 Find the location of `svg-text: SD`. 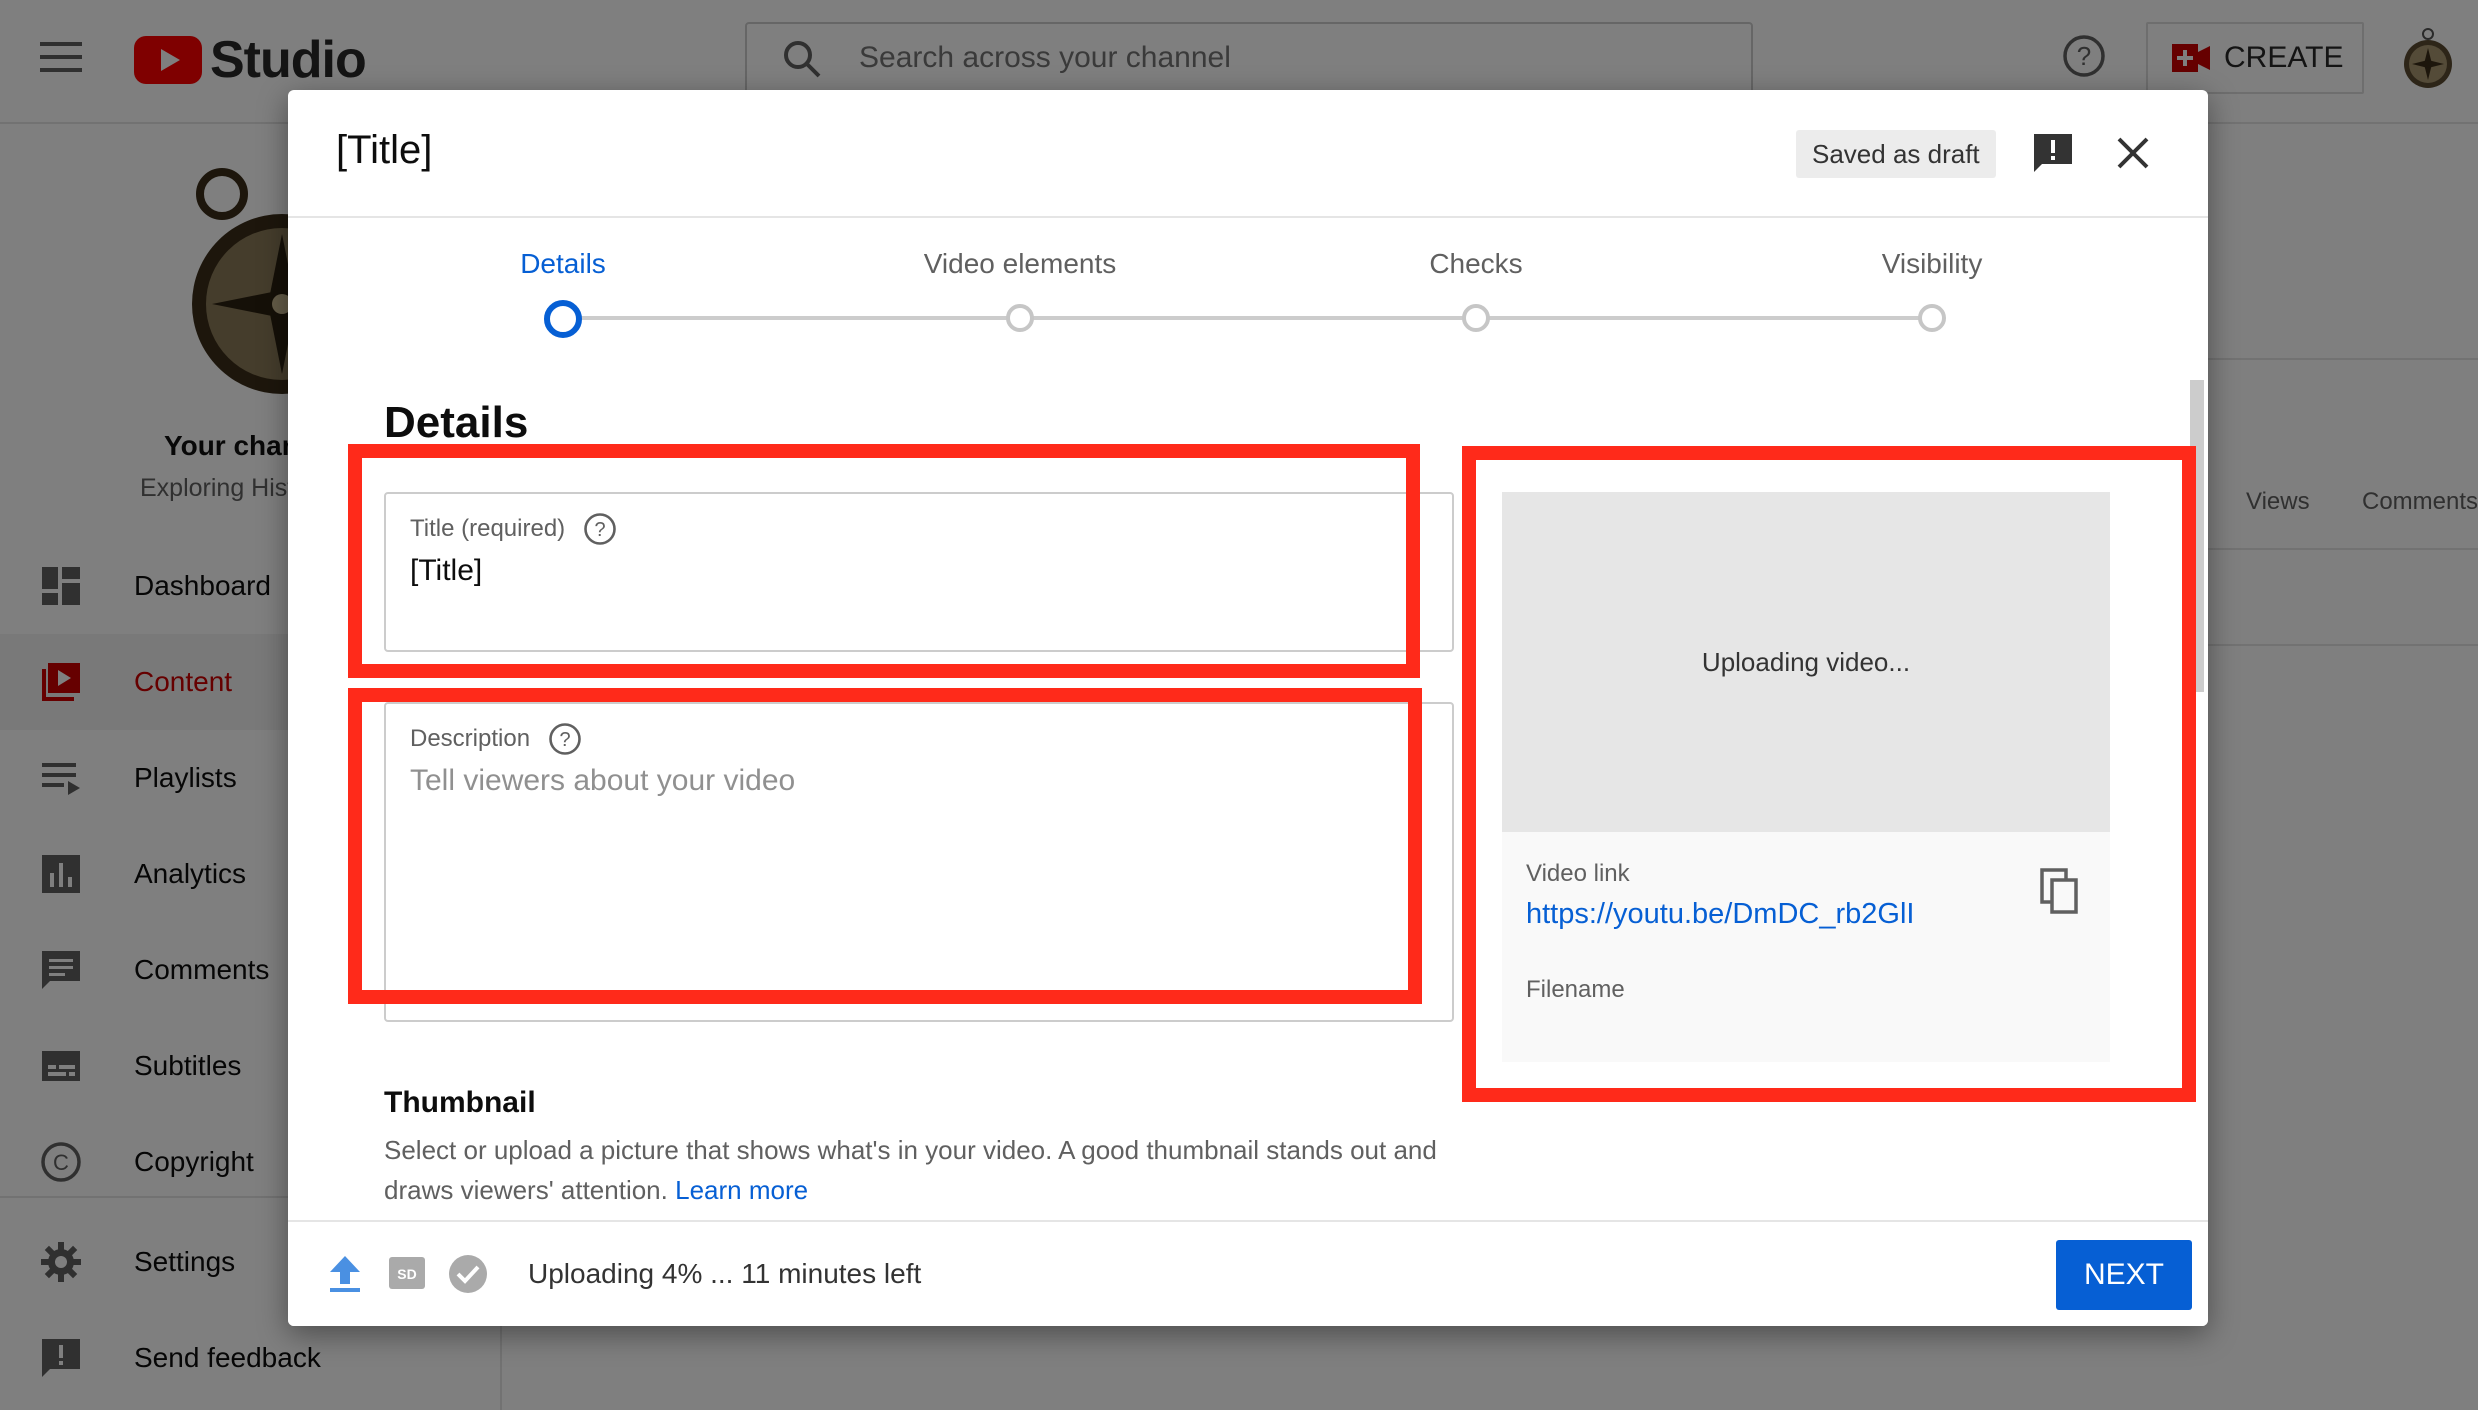

svg-text: SD is located at coordinates (406, 1274).